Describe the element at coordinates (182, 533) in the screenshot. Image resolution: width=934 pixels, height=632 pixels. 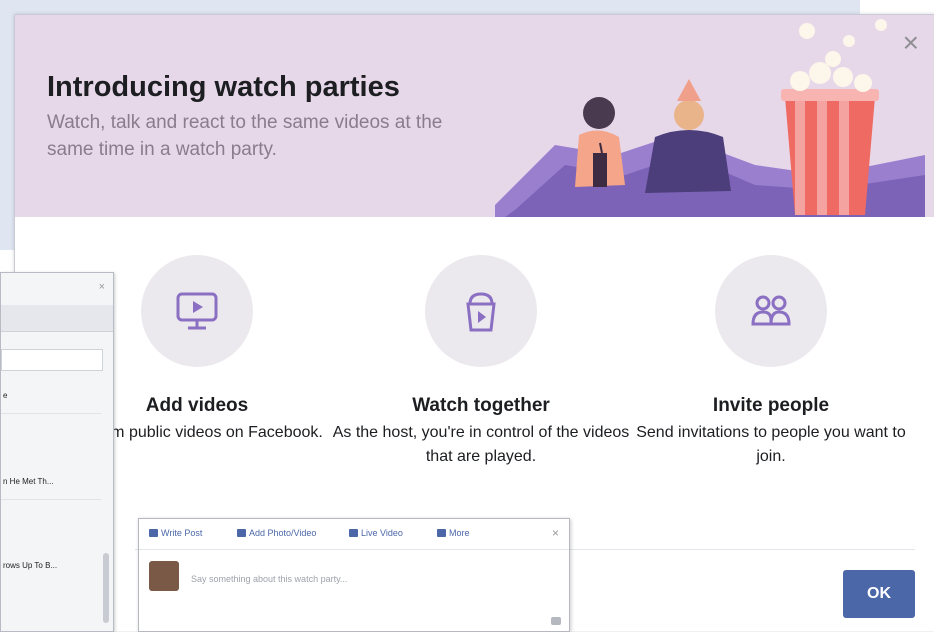
I see `tab-label: Write Post` at that location.